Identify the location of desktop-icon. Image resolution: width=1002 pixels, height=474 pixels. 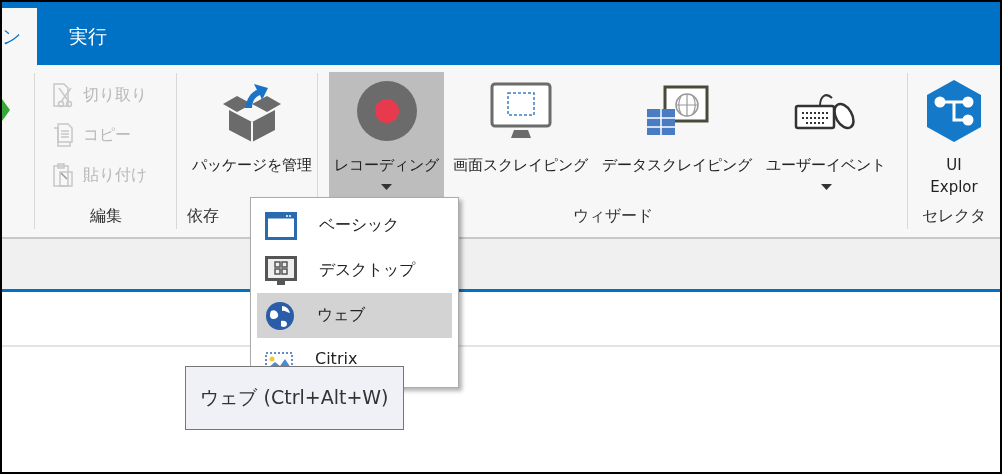
(281, 270).